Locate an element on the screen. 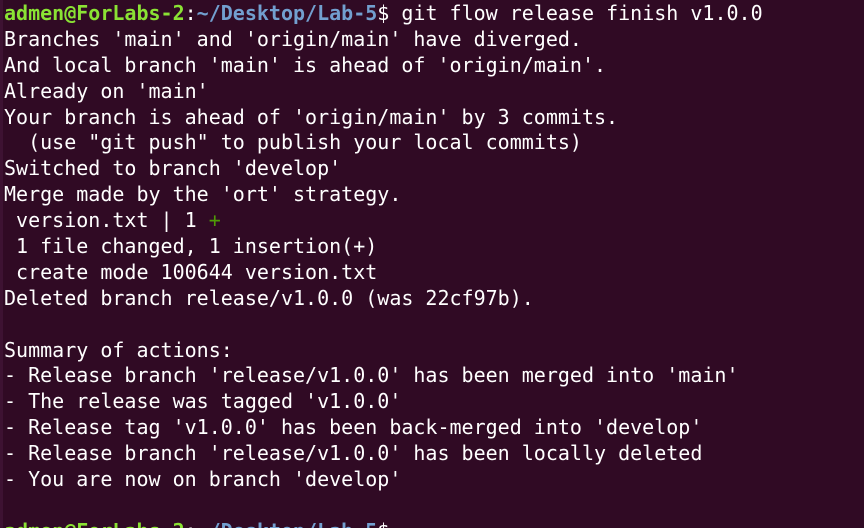 The width and height of the screenshot is (864, 528). diffstat-file-line: version.txt | 1 + is located at coordinates (434, 221).